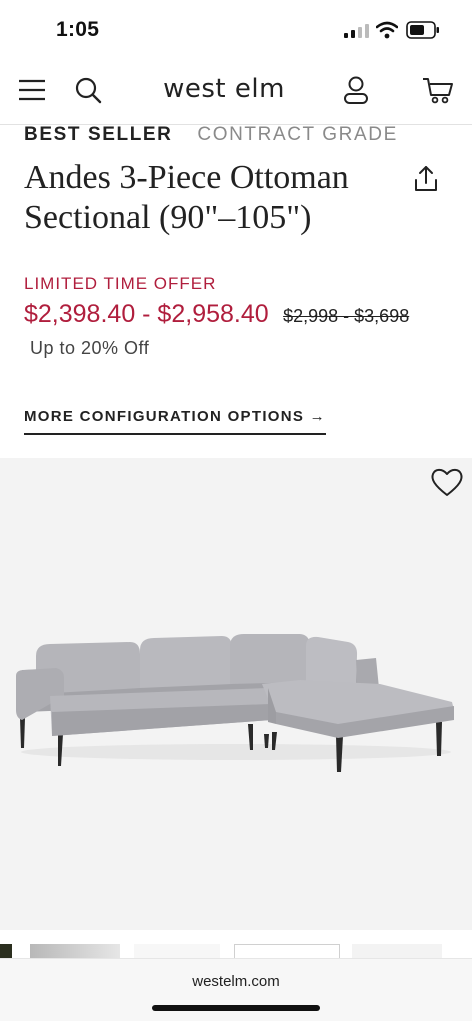 The width and height of the screenshot is (472, 1021). I want to click on search-icon, so click(88, 90).